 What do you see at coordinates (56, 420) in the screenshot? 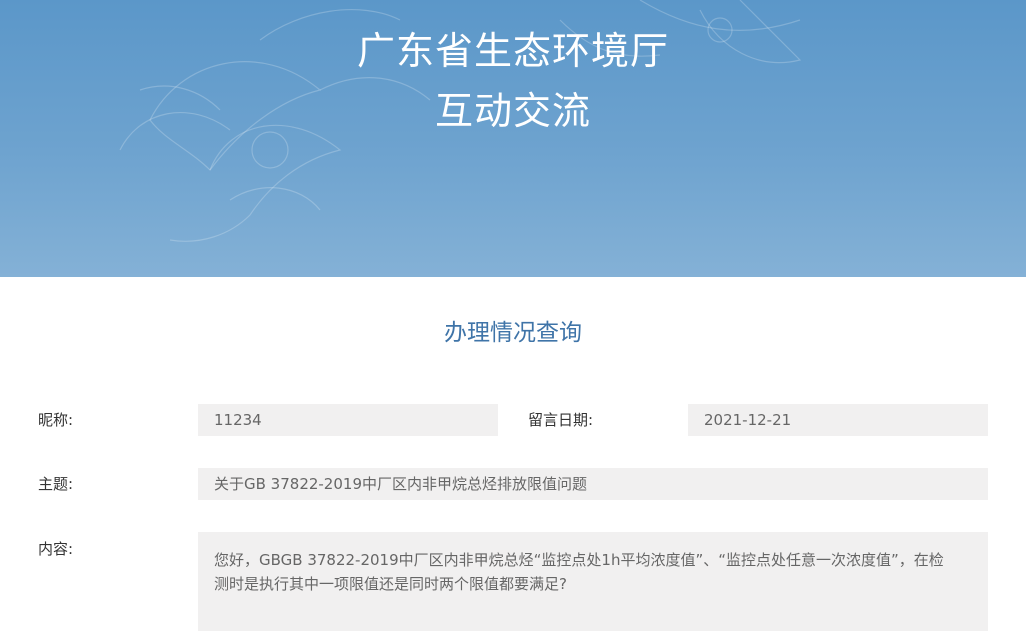
I see `nickname-label: 昵称:` at bounding box center [56, 420].